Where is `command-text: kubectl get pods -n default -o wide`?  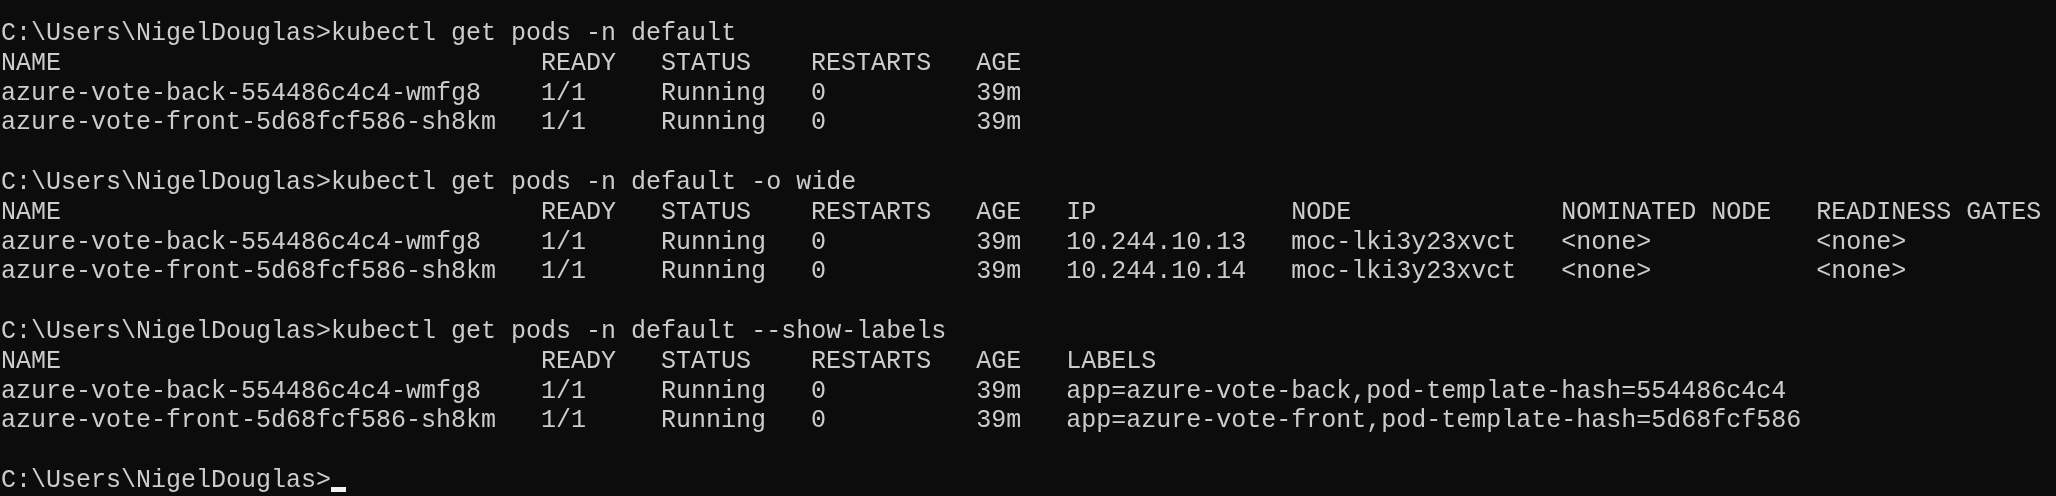 command-text: kubectl get pods -n default -o wide is located at coordinates (594, 183).